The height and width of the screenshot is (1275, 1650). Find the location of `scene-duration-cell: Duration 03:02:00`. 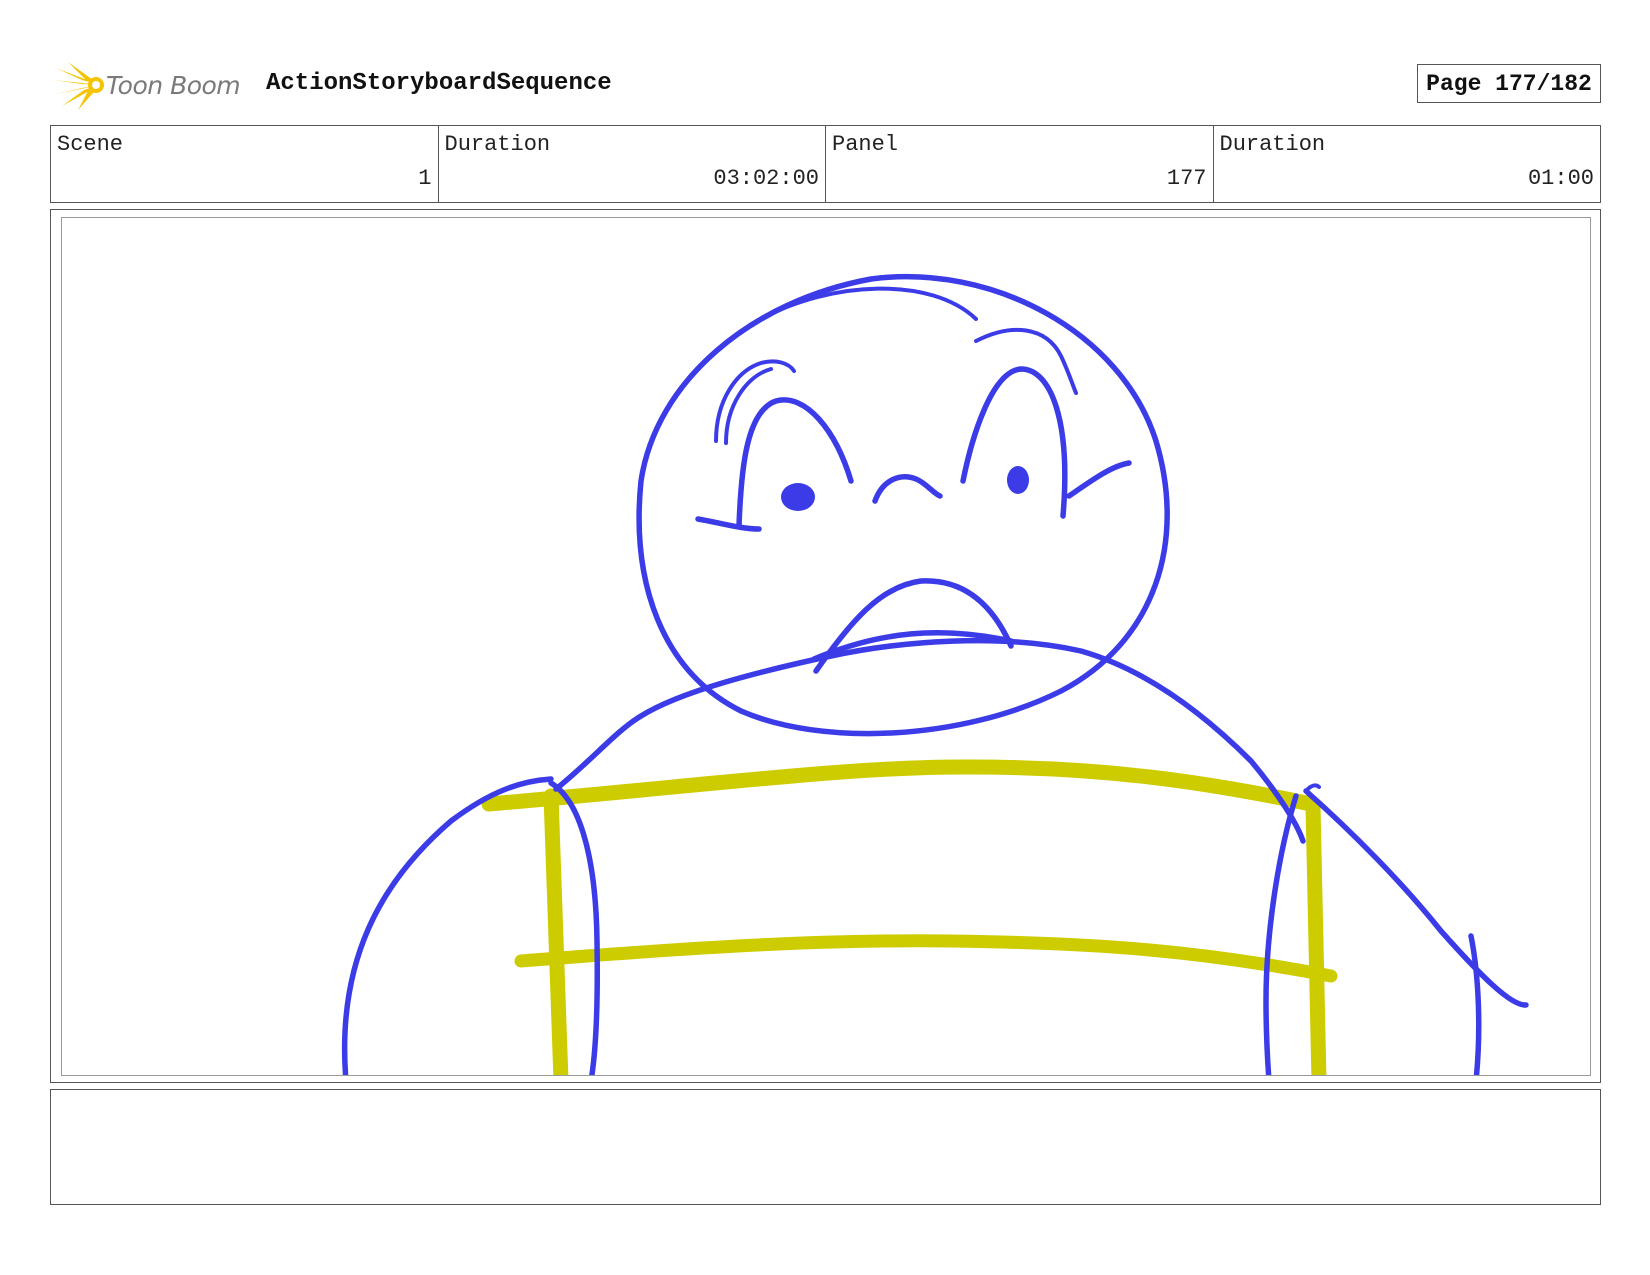

scene-duration-cell: Duration 03:02:00 is located at coordinates (632, 164).